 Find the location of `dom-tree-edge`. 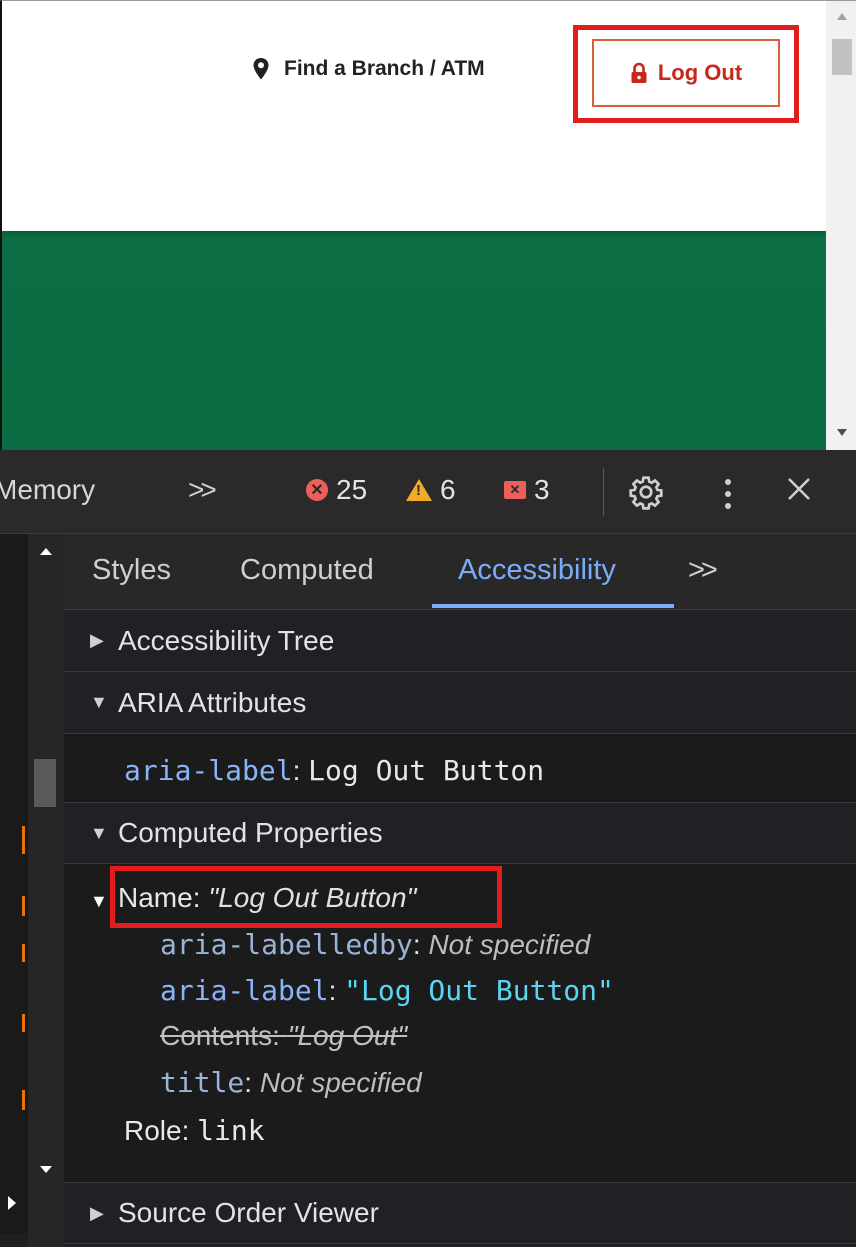

dom-tree-edge is located at coordinates (15, 884).